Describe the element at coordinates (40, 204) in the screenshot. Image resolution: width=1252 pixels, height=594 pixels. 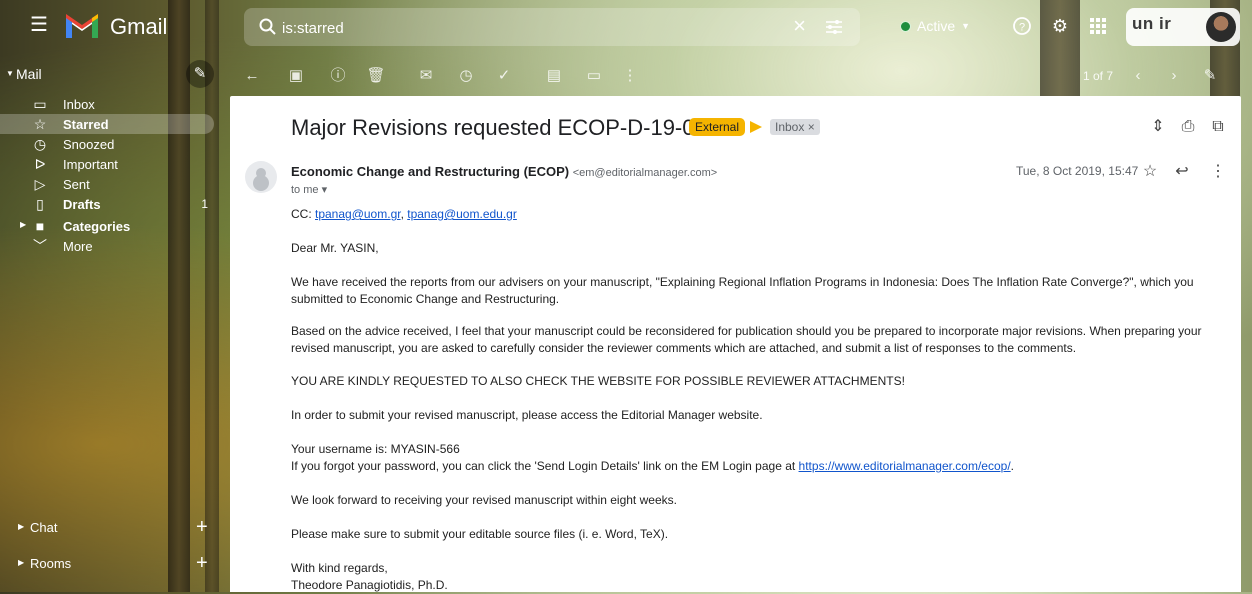
I see `draft-icon: ▯` at that location.